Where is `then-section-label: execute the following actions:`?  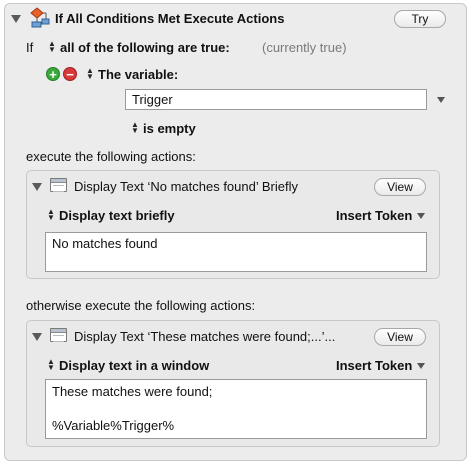
then-section-label: execute the following actions: is located at coordinates (111, 156).